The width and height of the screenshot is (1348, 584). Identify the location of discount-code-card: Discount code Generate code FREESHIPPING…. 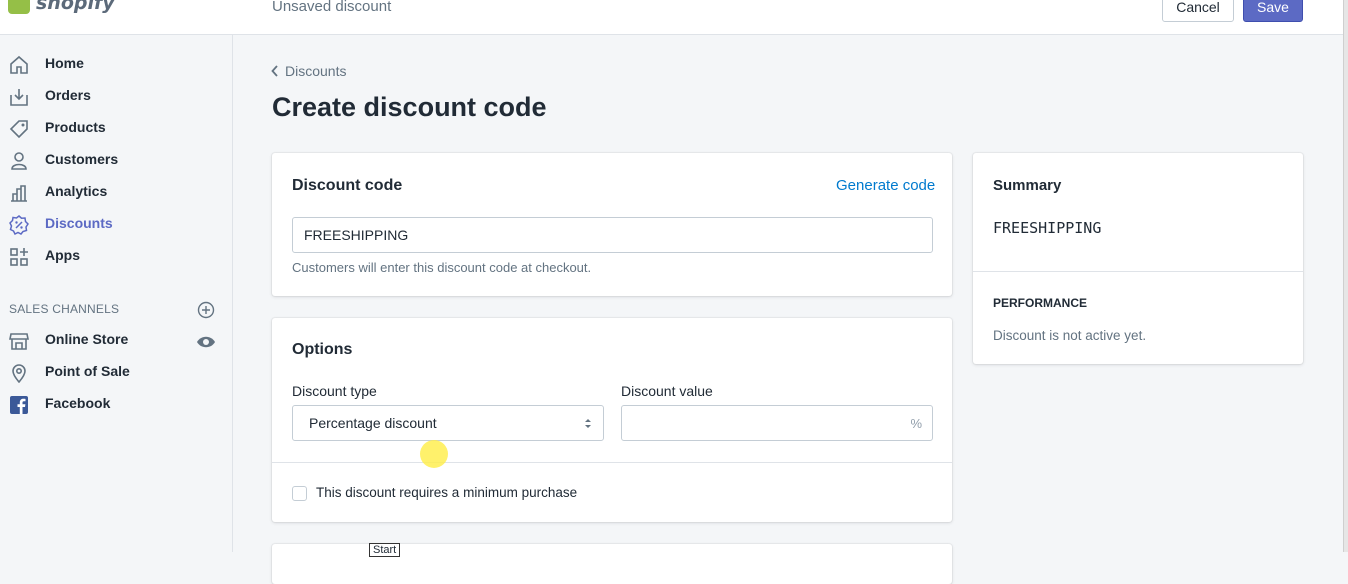
(612, 224).